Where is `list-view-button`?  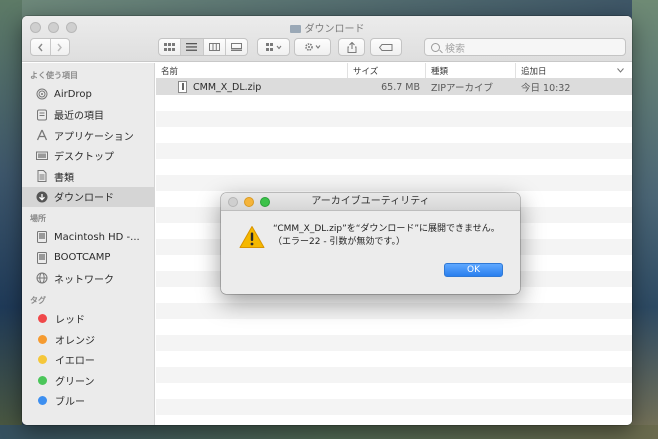 list-view-button is located at coordinates (192, 47).